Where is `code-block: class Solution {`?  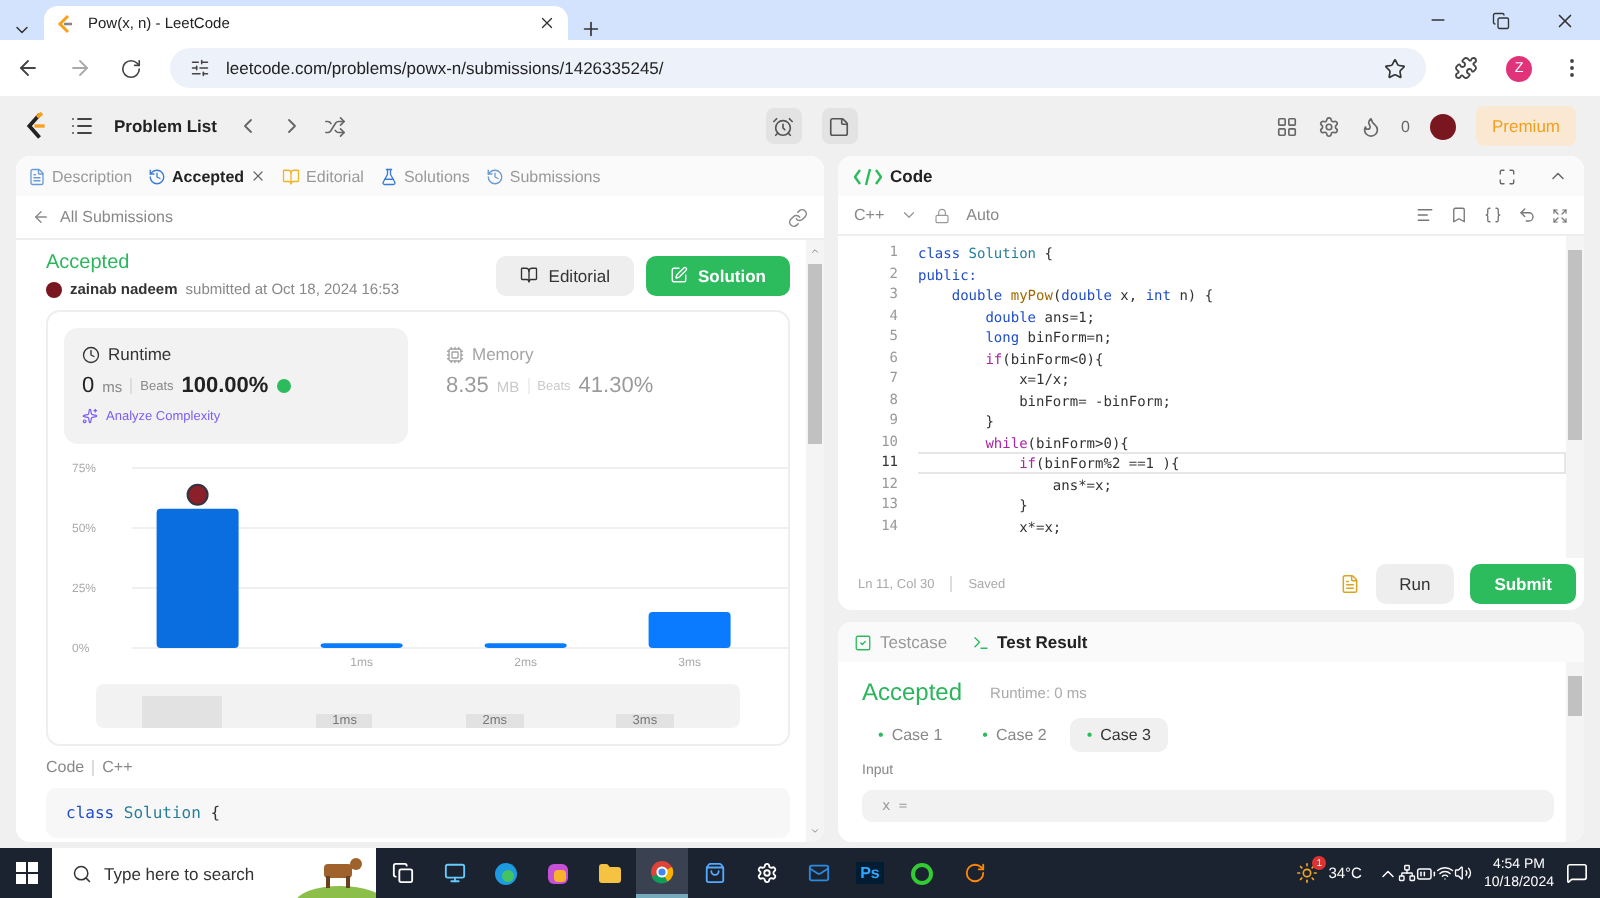 code-block: class Solution { is located at coordinates (418, 813).